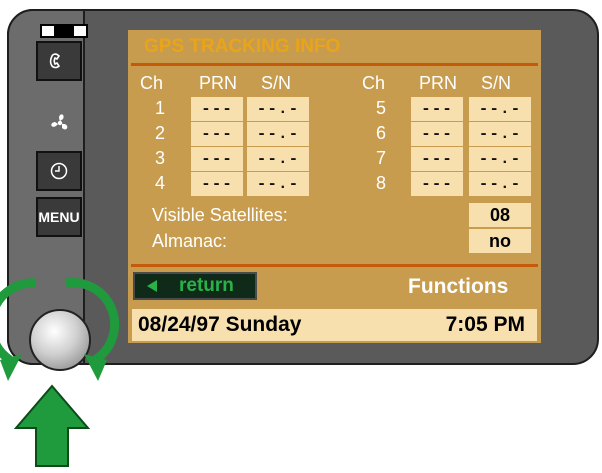 This screenshot has width=602, height=473. I want to click on knob-instruction-overlay, so click(60, 372).